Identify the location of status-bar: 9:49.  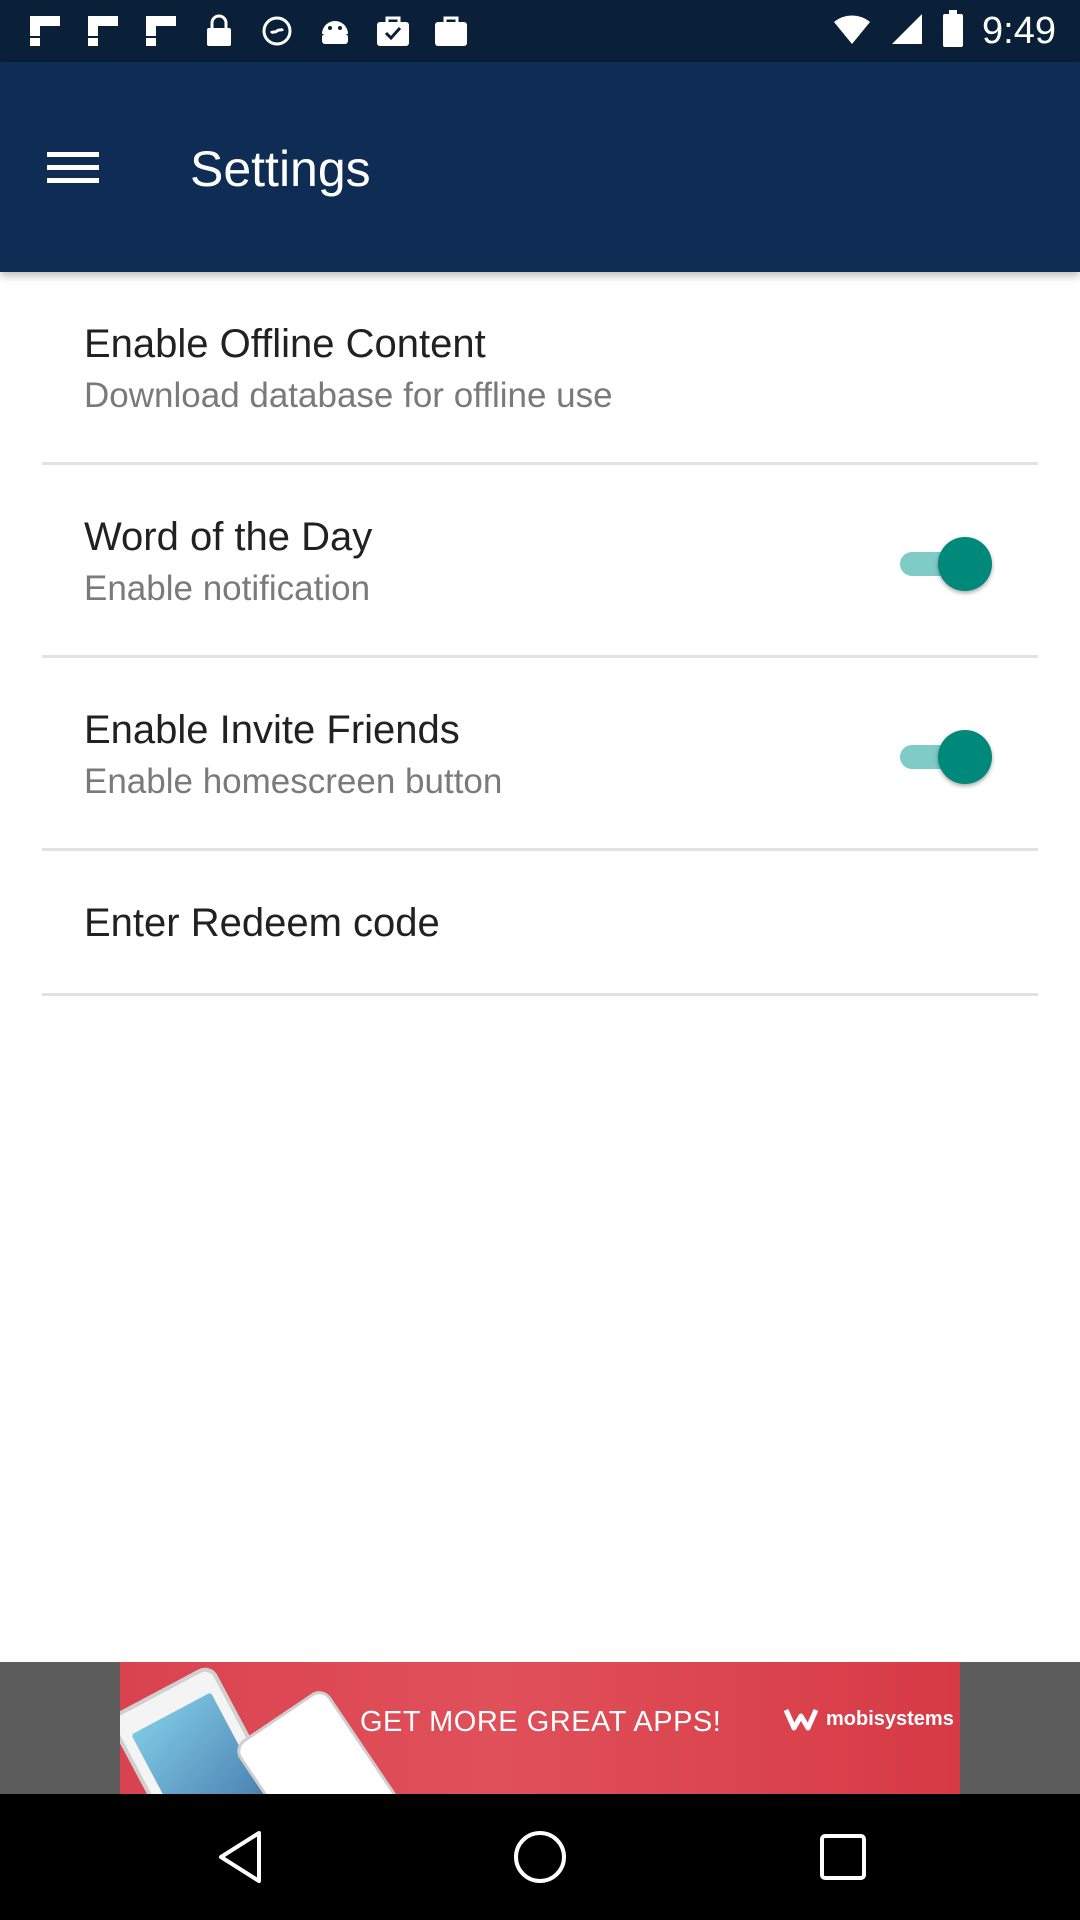
(540, 31).